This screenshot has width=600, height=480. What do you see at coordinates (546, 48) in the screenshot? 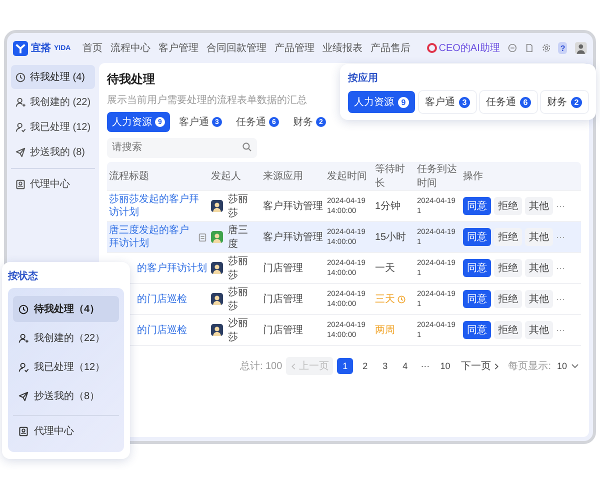
I see `settings-icon` at bounding box center [546, 48].